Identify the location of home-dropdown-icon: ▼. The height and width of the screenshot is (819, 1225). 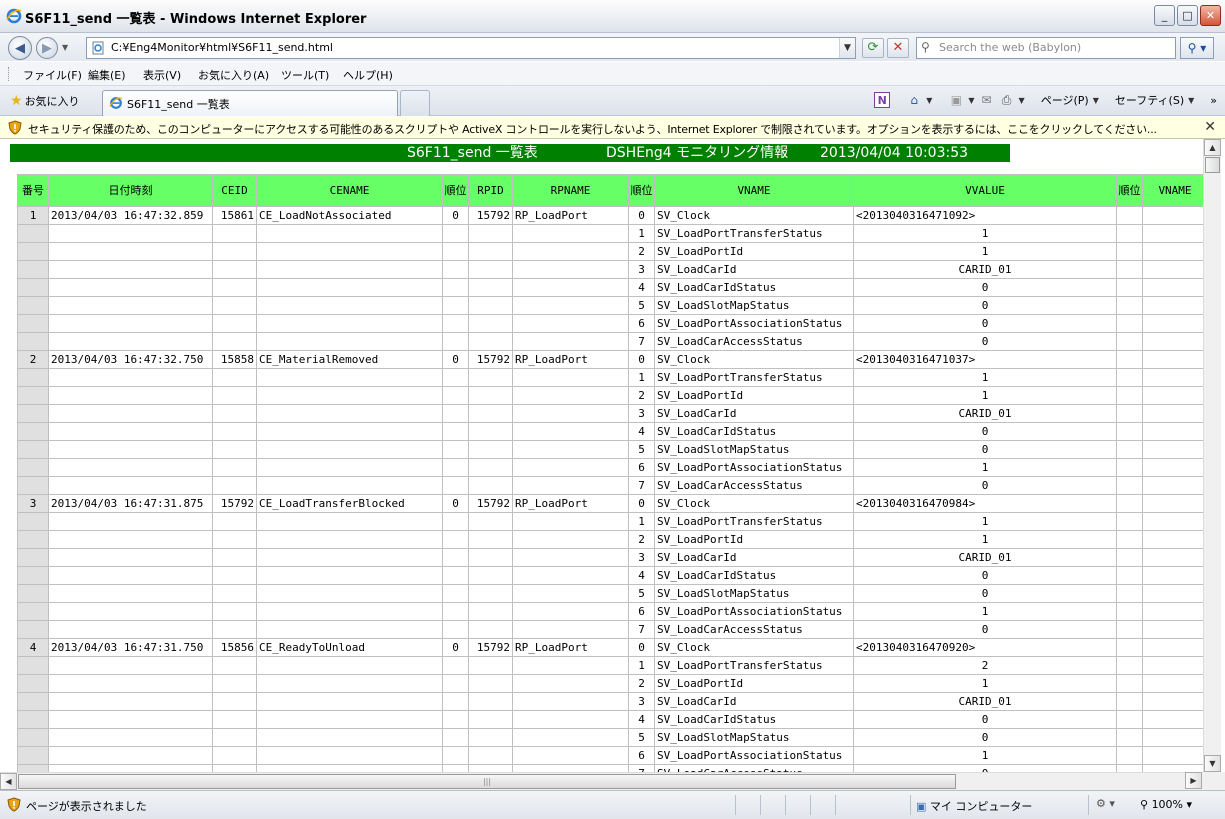
(929, 100).